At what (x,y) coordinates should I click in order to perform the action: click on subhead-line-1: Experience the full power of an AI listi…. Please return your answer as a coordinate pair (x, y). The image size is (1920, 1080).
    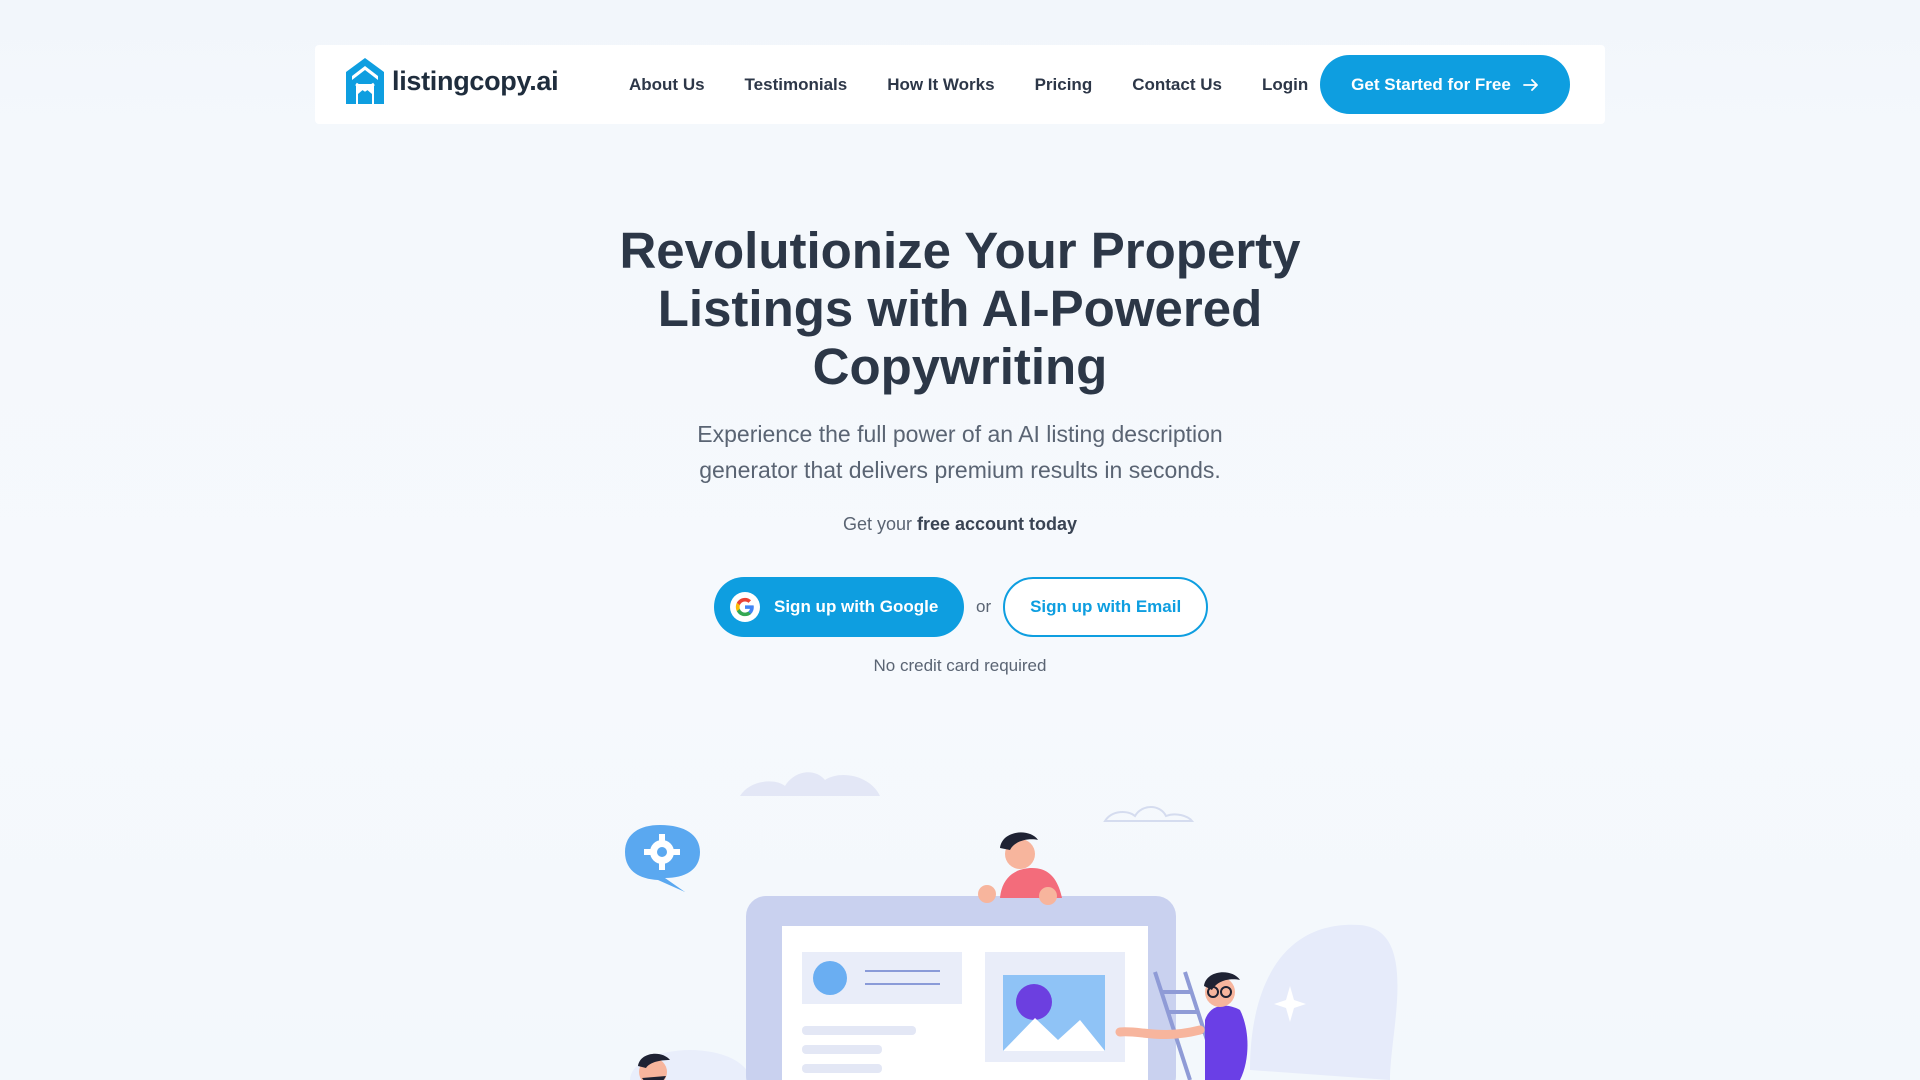
    Looking at the image, I should click on (960, 434).